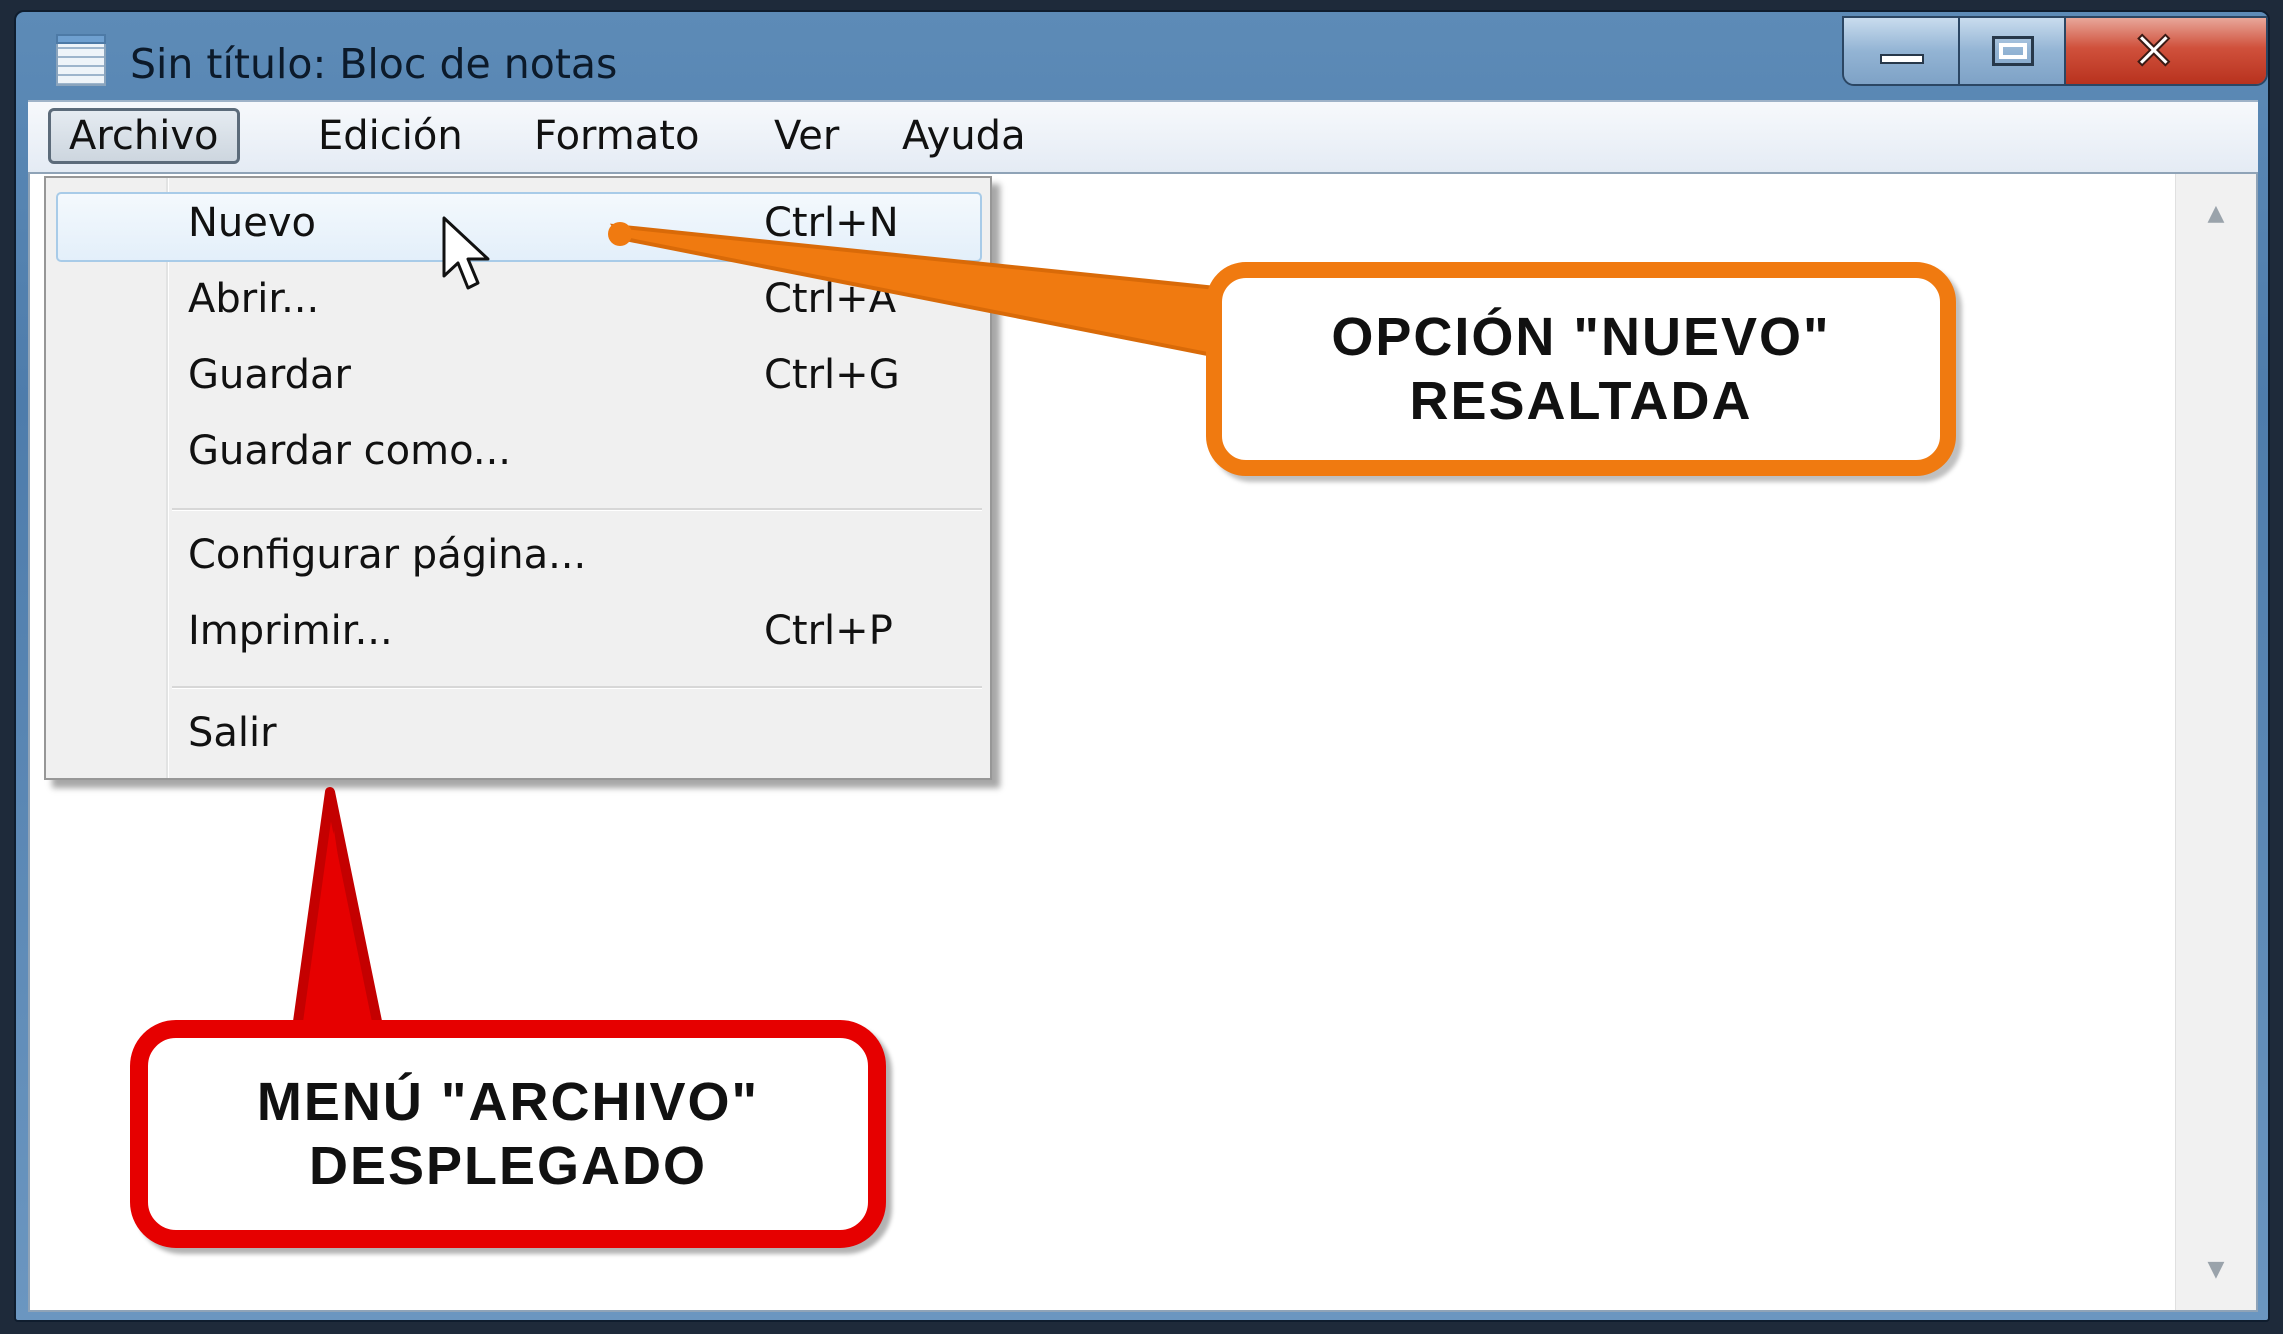 The width and height of the screenshot is (2283, 1334). What do you see at coordinates (832, 375) in the screenshot?
I see `menu-item-shortcut: Ctrl+G` at bounding box center [832, 375].